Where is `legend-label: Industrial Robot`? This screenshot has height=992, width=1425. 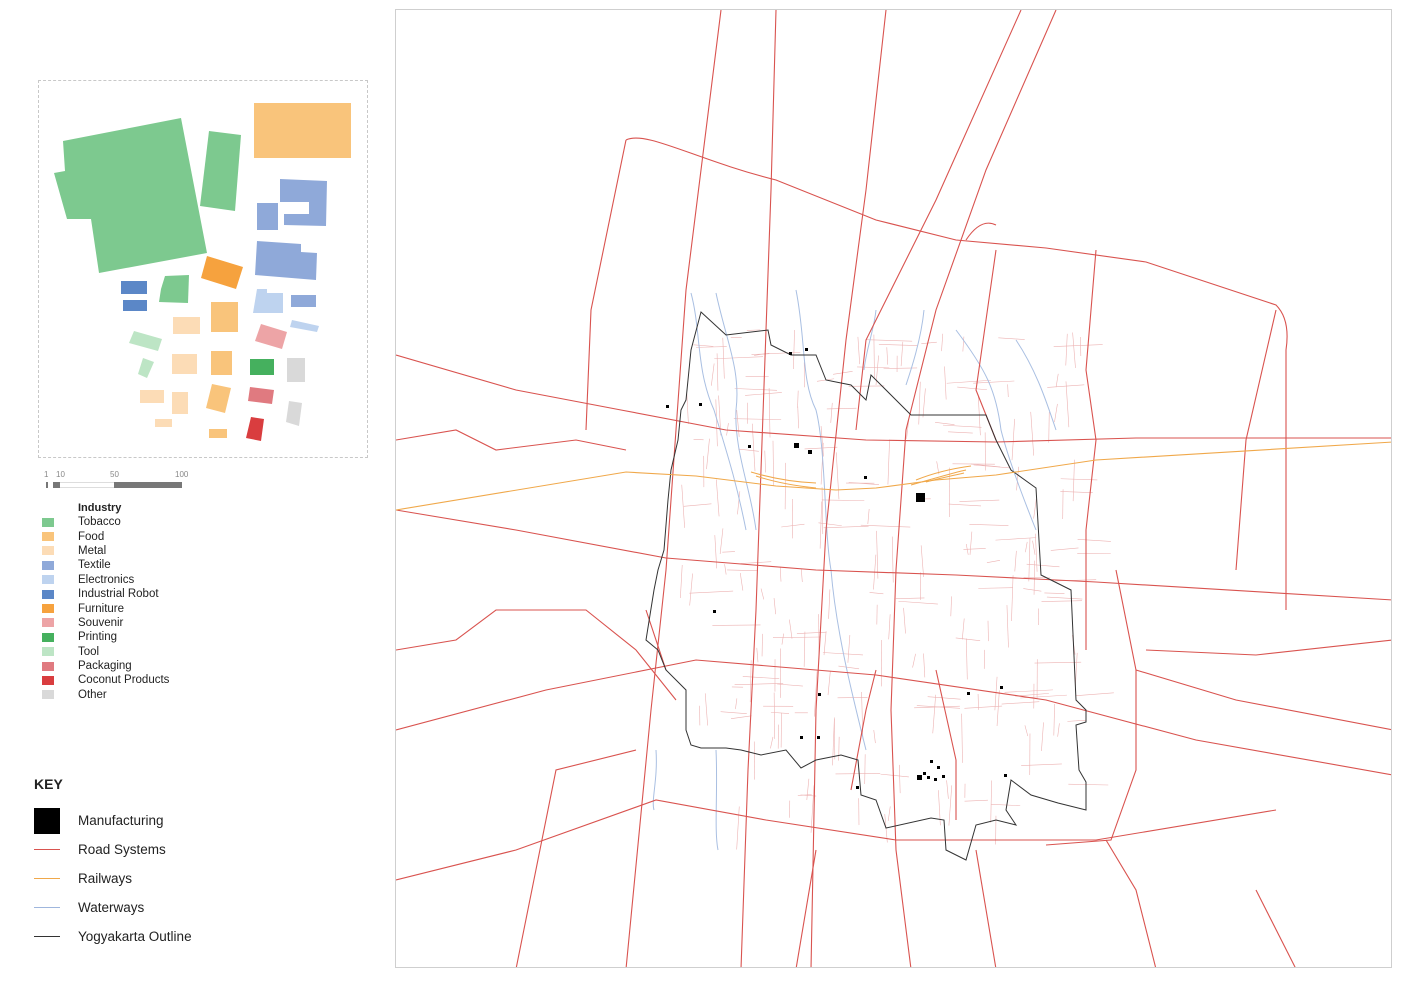
legend-label: Industrial Robot is located at coordinates (118, 594).